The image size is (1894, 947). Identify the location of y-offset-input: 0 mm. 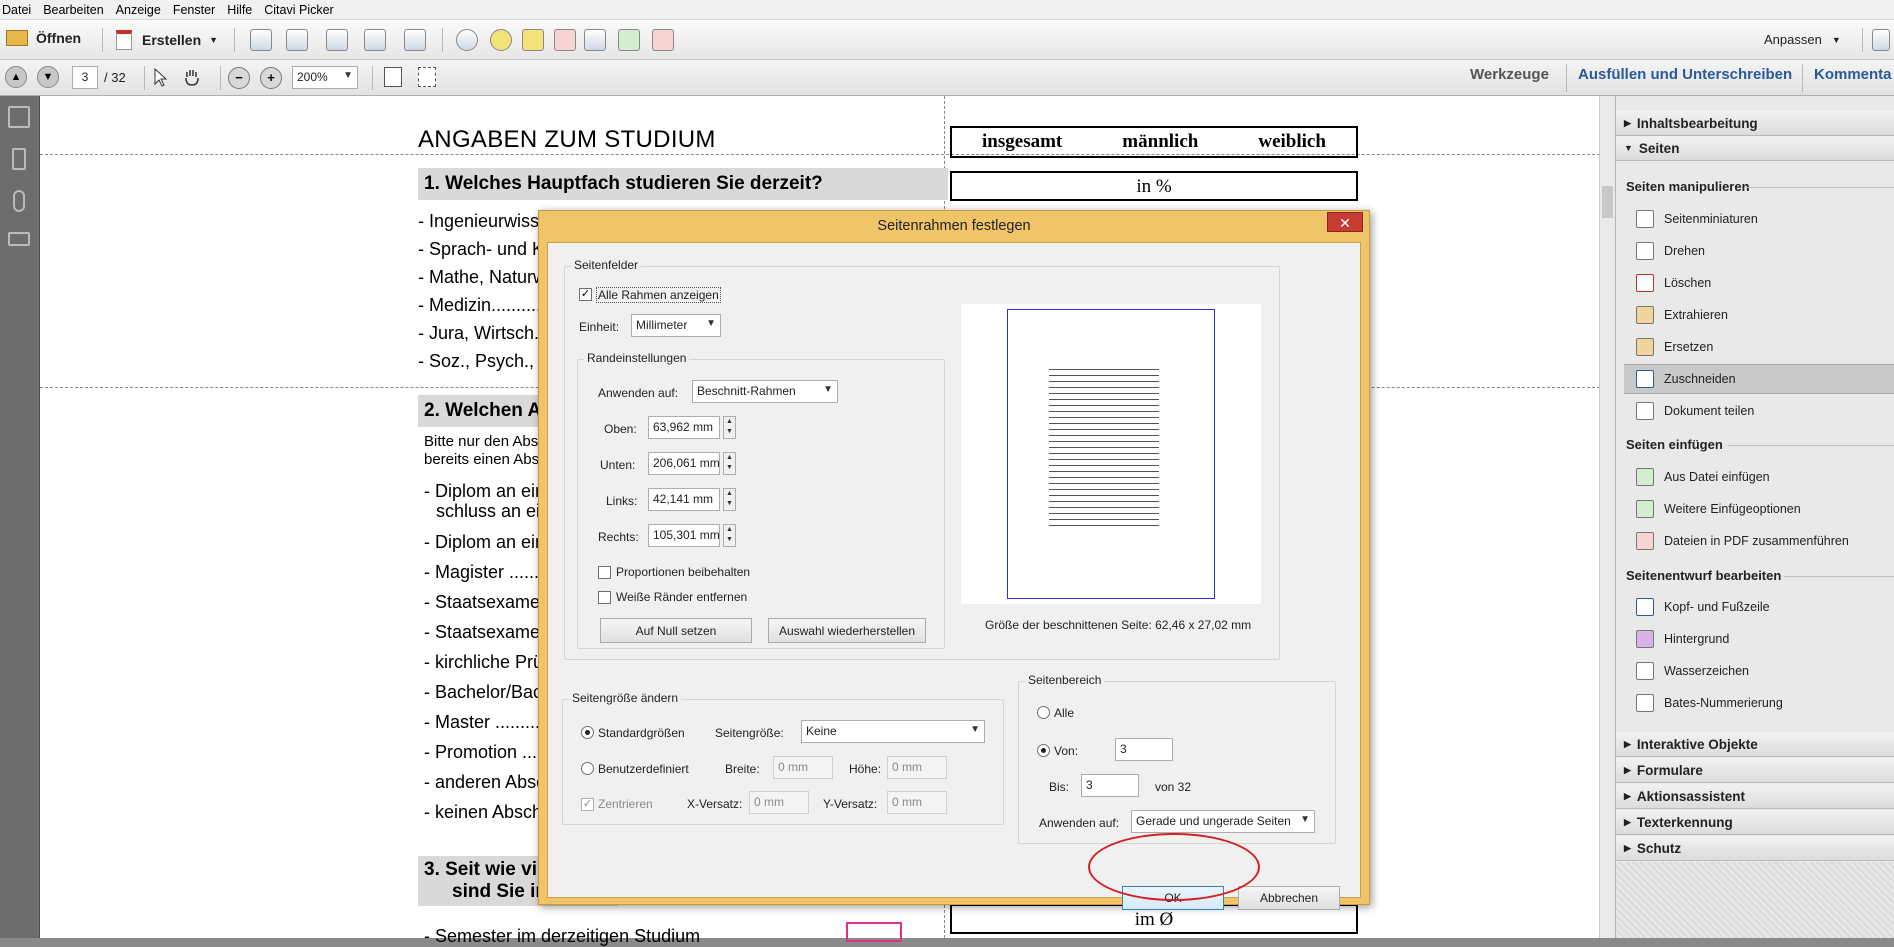
(917, 802).